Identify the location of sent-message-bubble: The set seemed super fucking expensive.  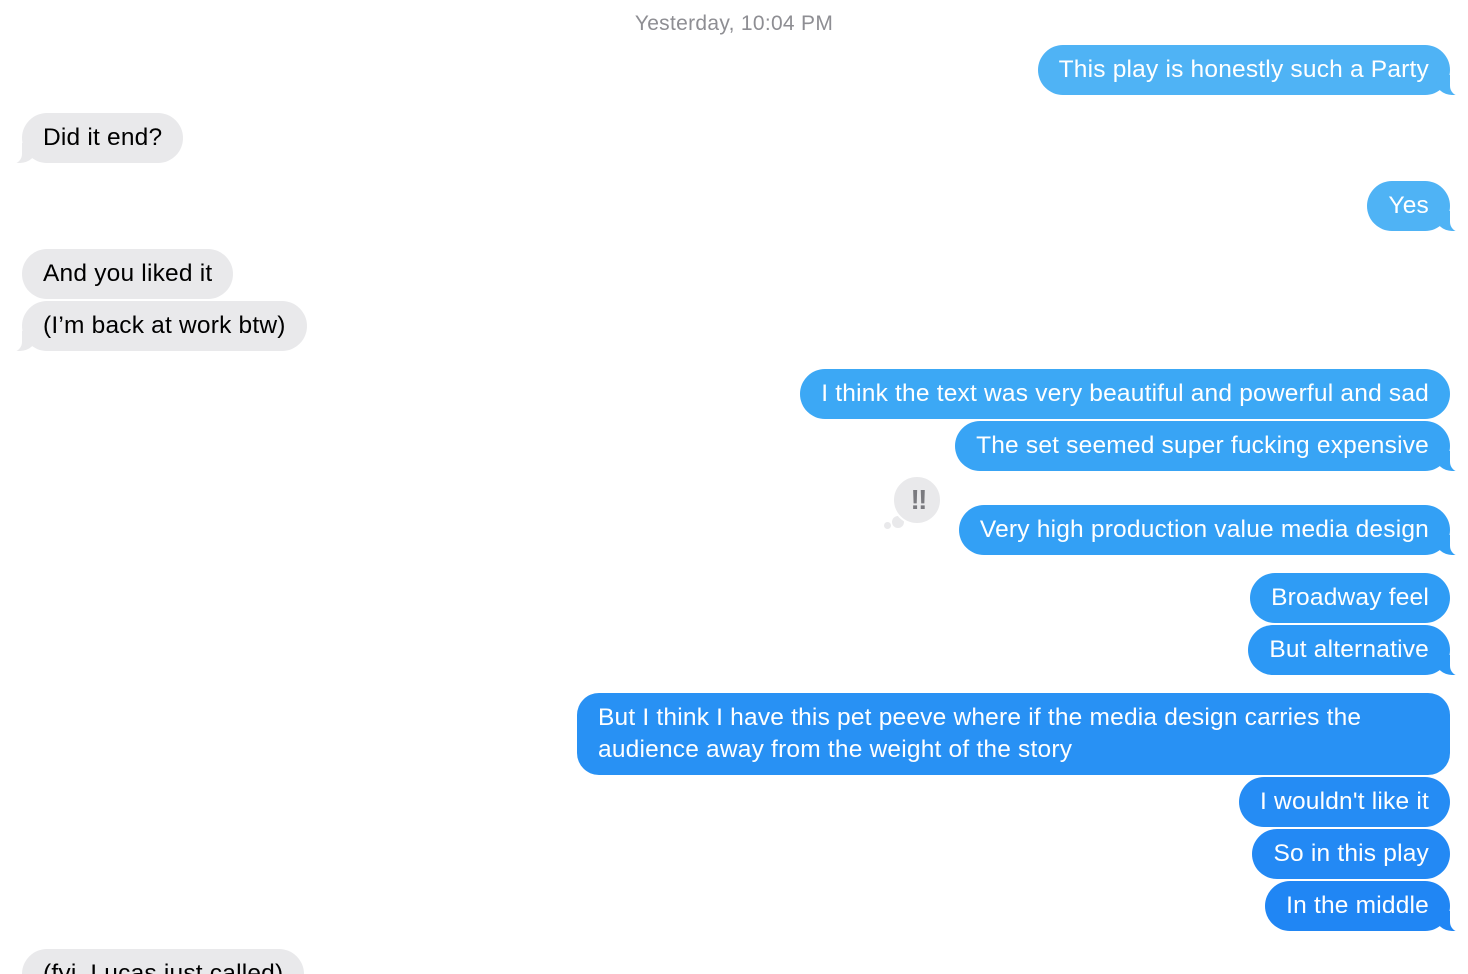
(1209, 446).